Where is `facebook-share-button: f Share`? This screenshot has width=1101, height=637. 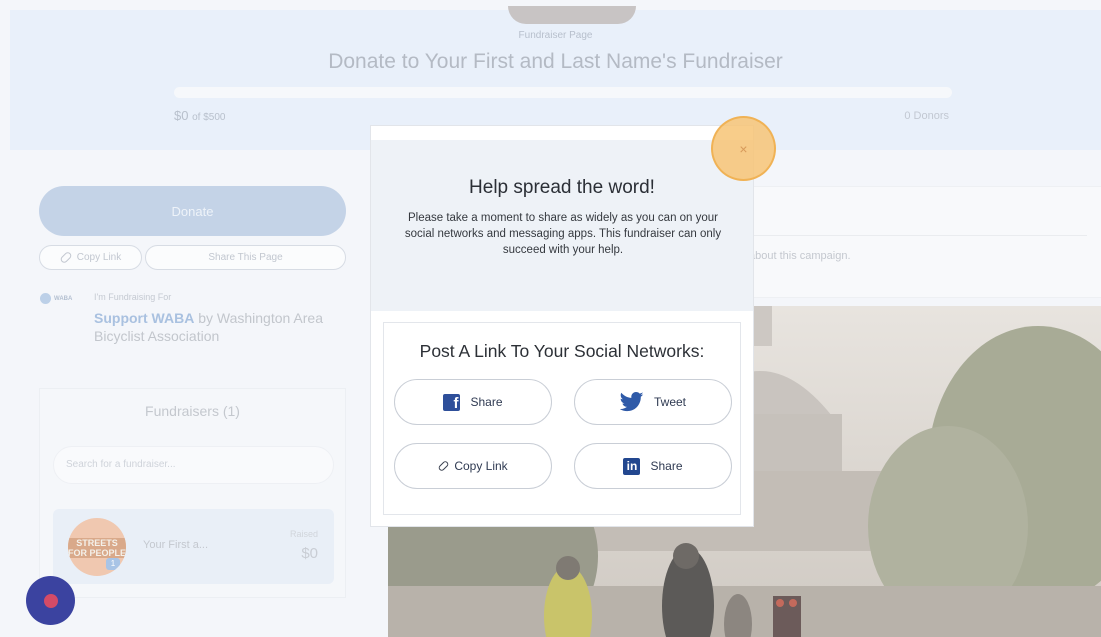
facebook-share-button: f Share is located at coordinates (473, 402).